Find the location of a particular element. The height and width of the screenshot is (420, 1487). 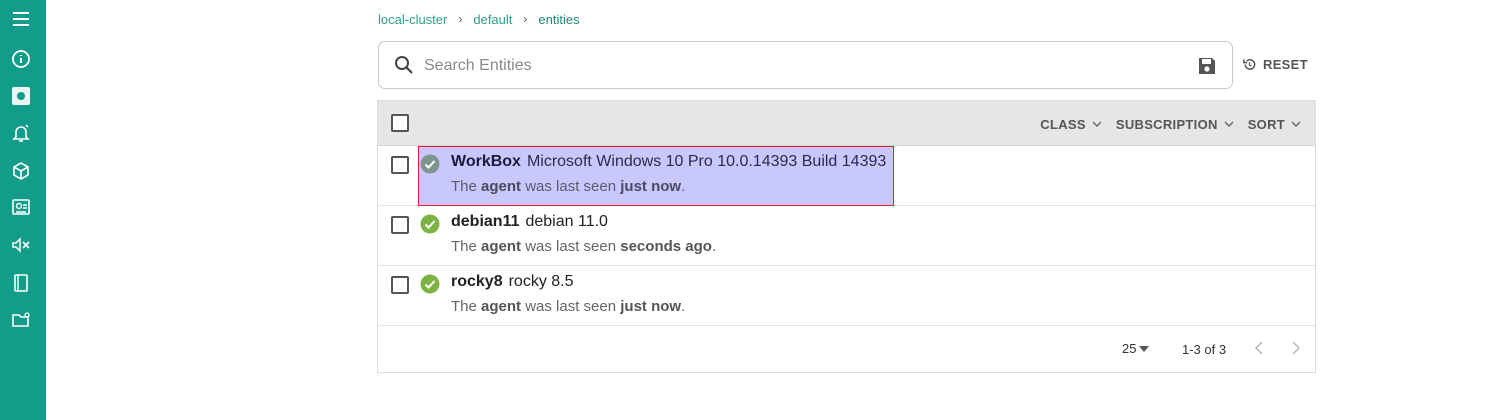

entity-os: debian 11.0 is located at coordinates (566, 221).